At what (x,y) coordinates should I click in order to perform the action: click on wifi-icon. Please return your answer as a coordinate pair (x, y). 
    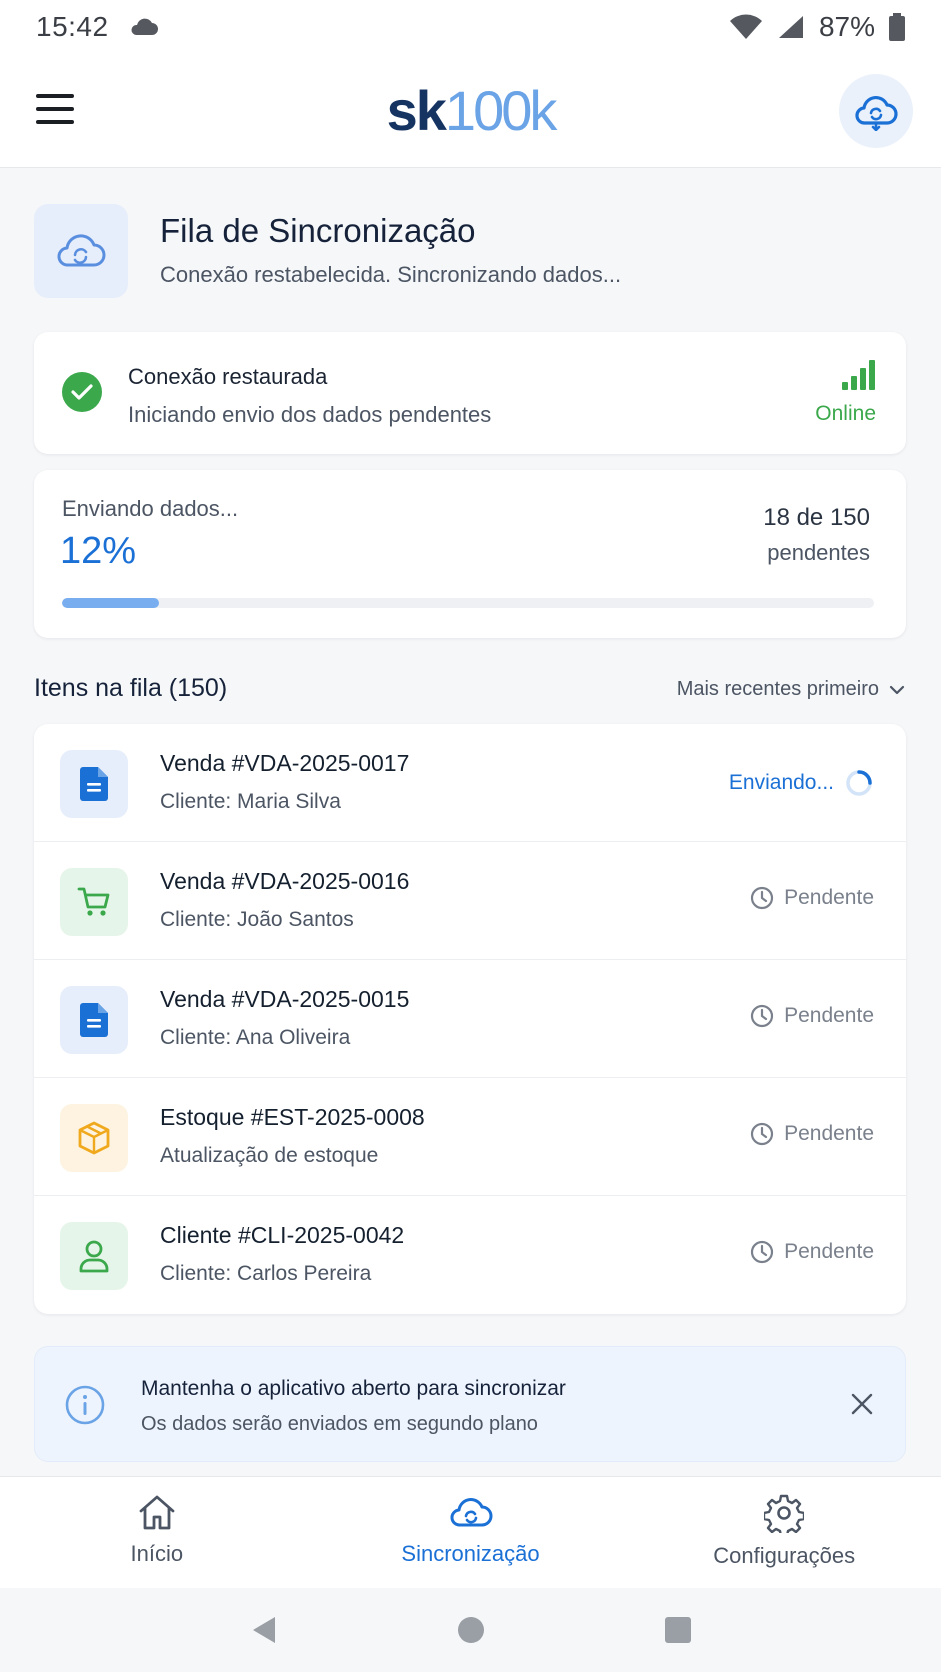
    Looking at the image, I should click on (745, 26).